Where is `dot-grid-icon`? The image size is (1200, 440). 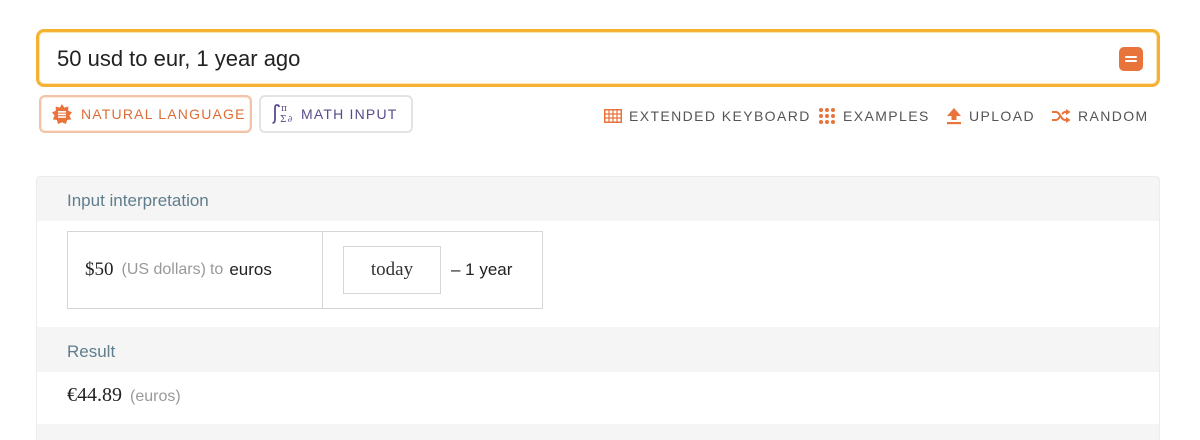 dot-grid-icon is located at coordinates (827, 116).